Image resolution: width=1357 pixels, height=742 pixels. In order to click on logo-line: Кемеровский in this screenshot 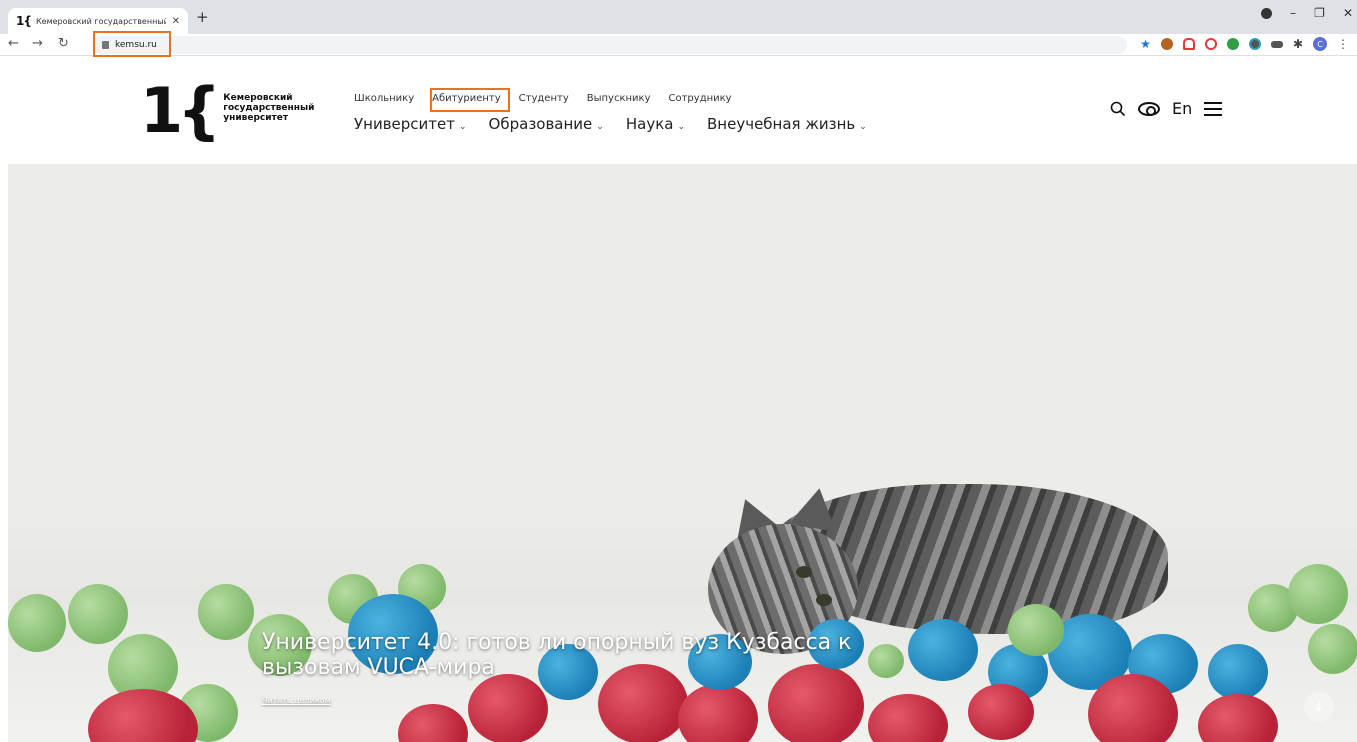, I will do `click(258, 98)`.